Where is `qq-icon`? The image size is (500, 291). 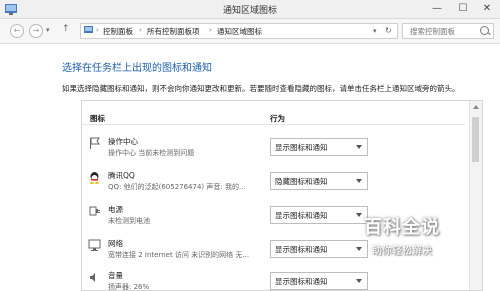 qq-icon is located at coordinates (94, 178).